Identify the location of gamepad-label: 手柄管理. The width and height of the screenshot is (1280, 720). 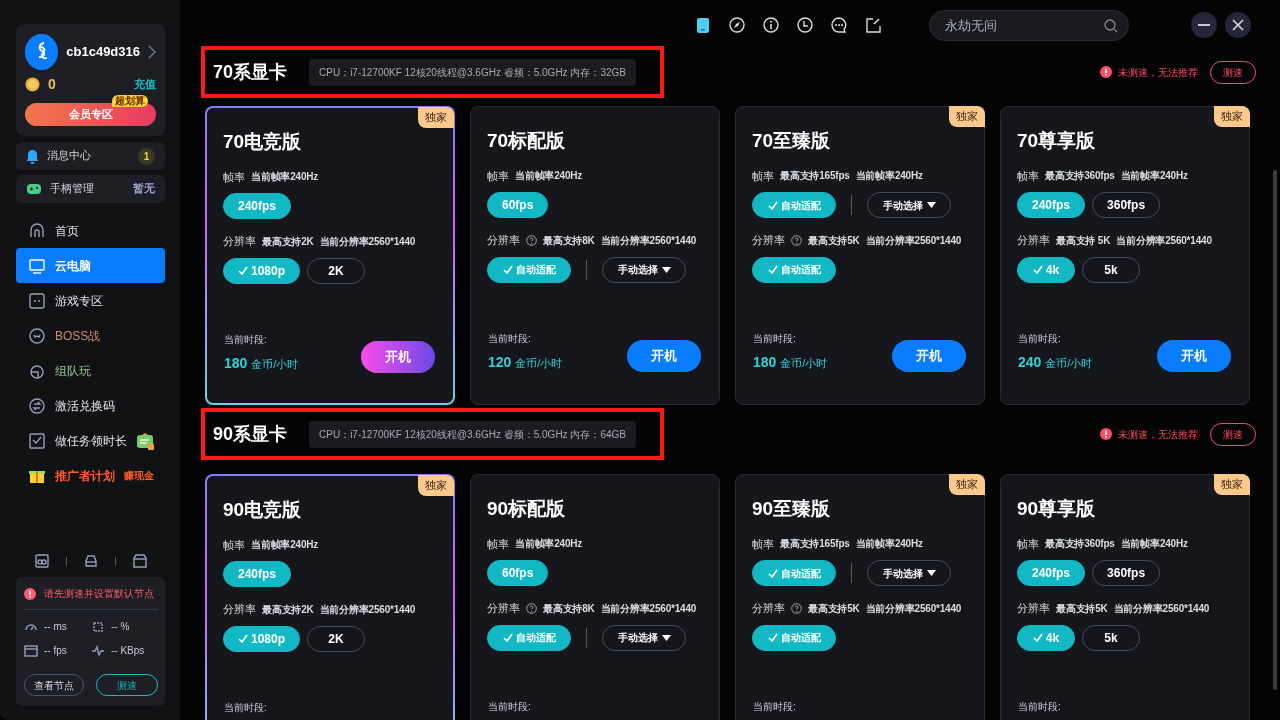
(72, 189).